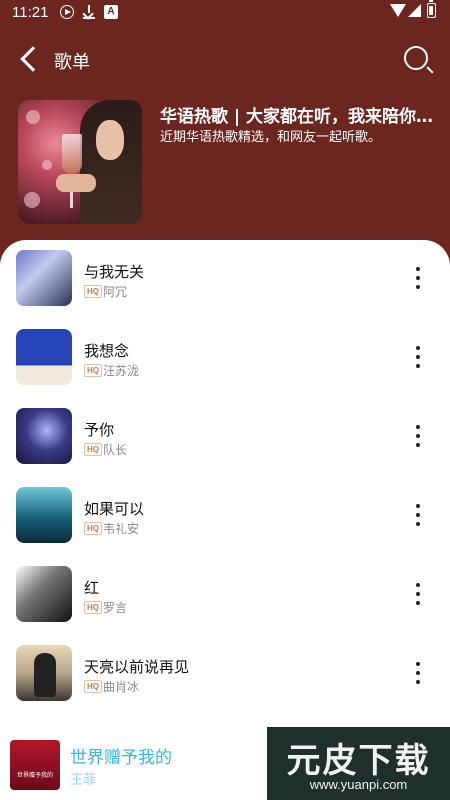  Describe the element at coordinates (89, 12) in the screenshot. I see `download-icon` at that location.